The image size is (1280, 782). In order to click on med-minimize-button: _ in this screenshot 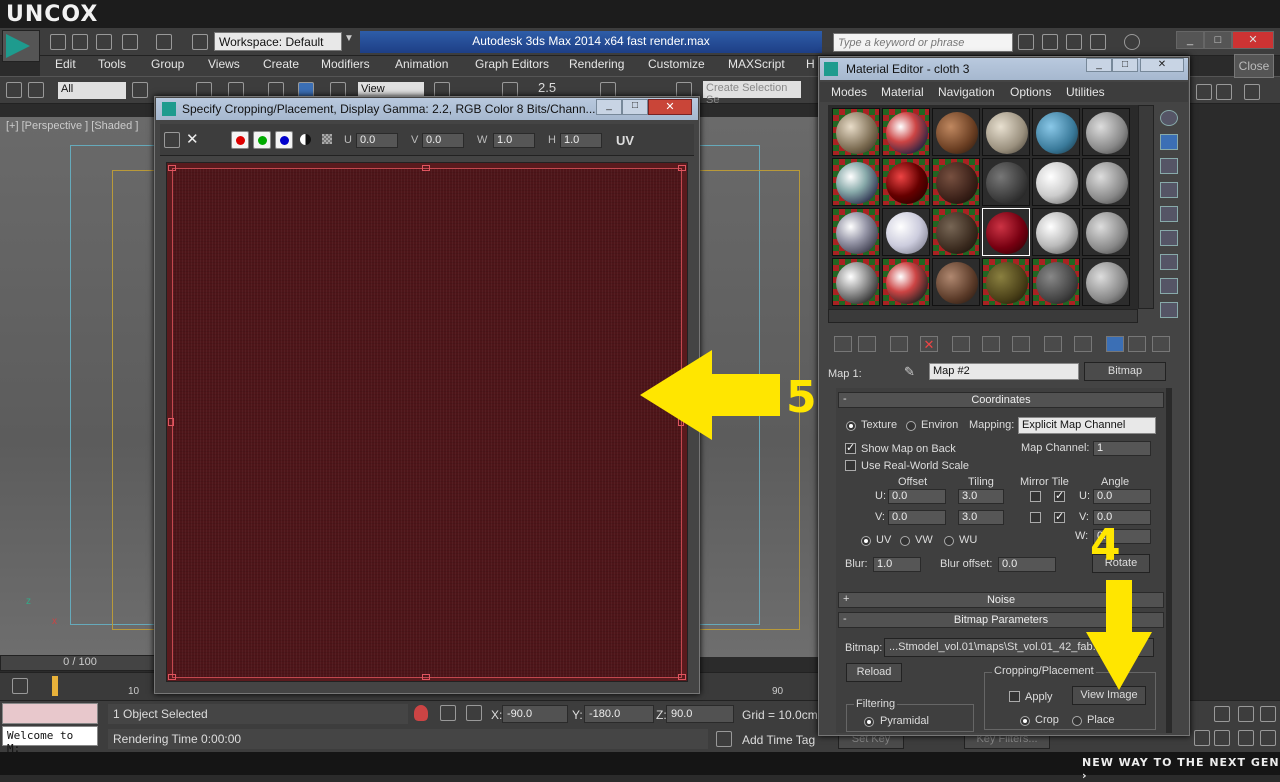, I will do `click(1099, 65)`.